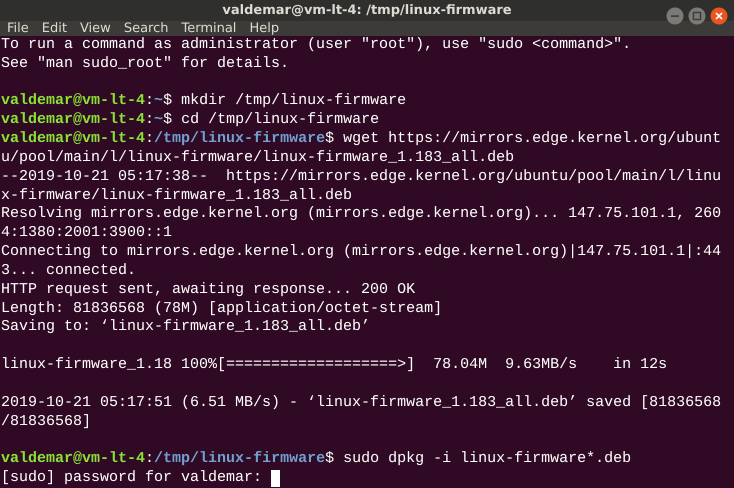 The width and height of the screenshot is (734, 488). I want to click on output-text: x-firmware/linux-firmware_1.183_all.deb, so click(176, 196).